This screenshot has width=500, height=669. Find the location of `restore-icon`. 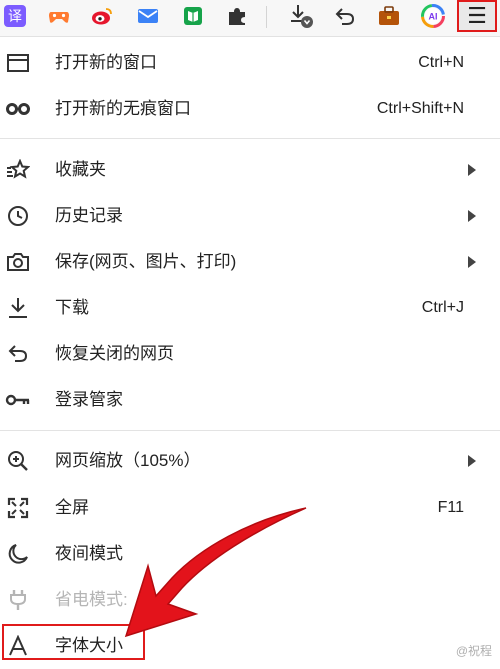

restore-icon is located at coordinates (18, 354).